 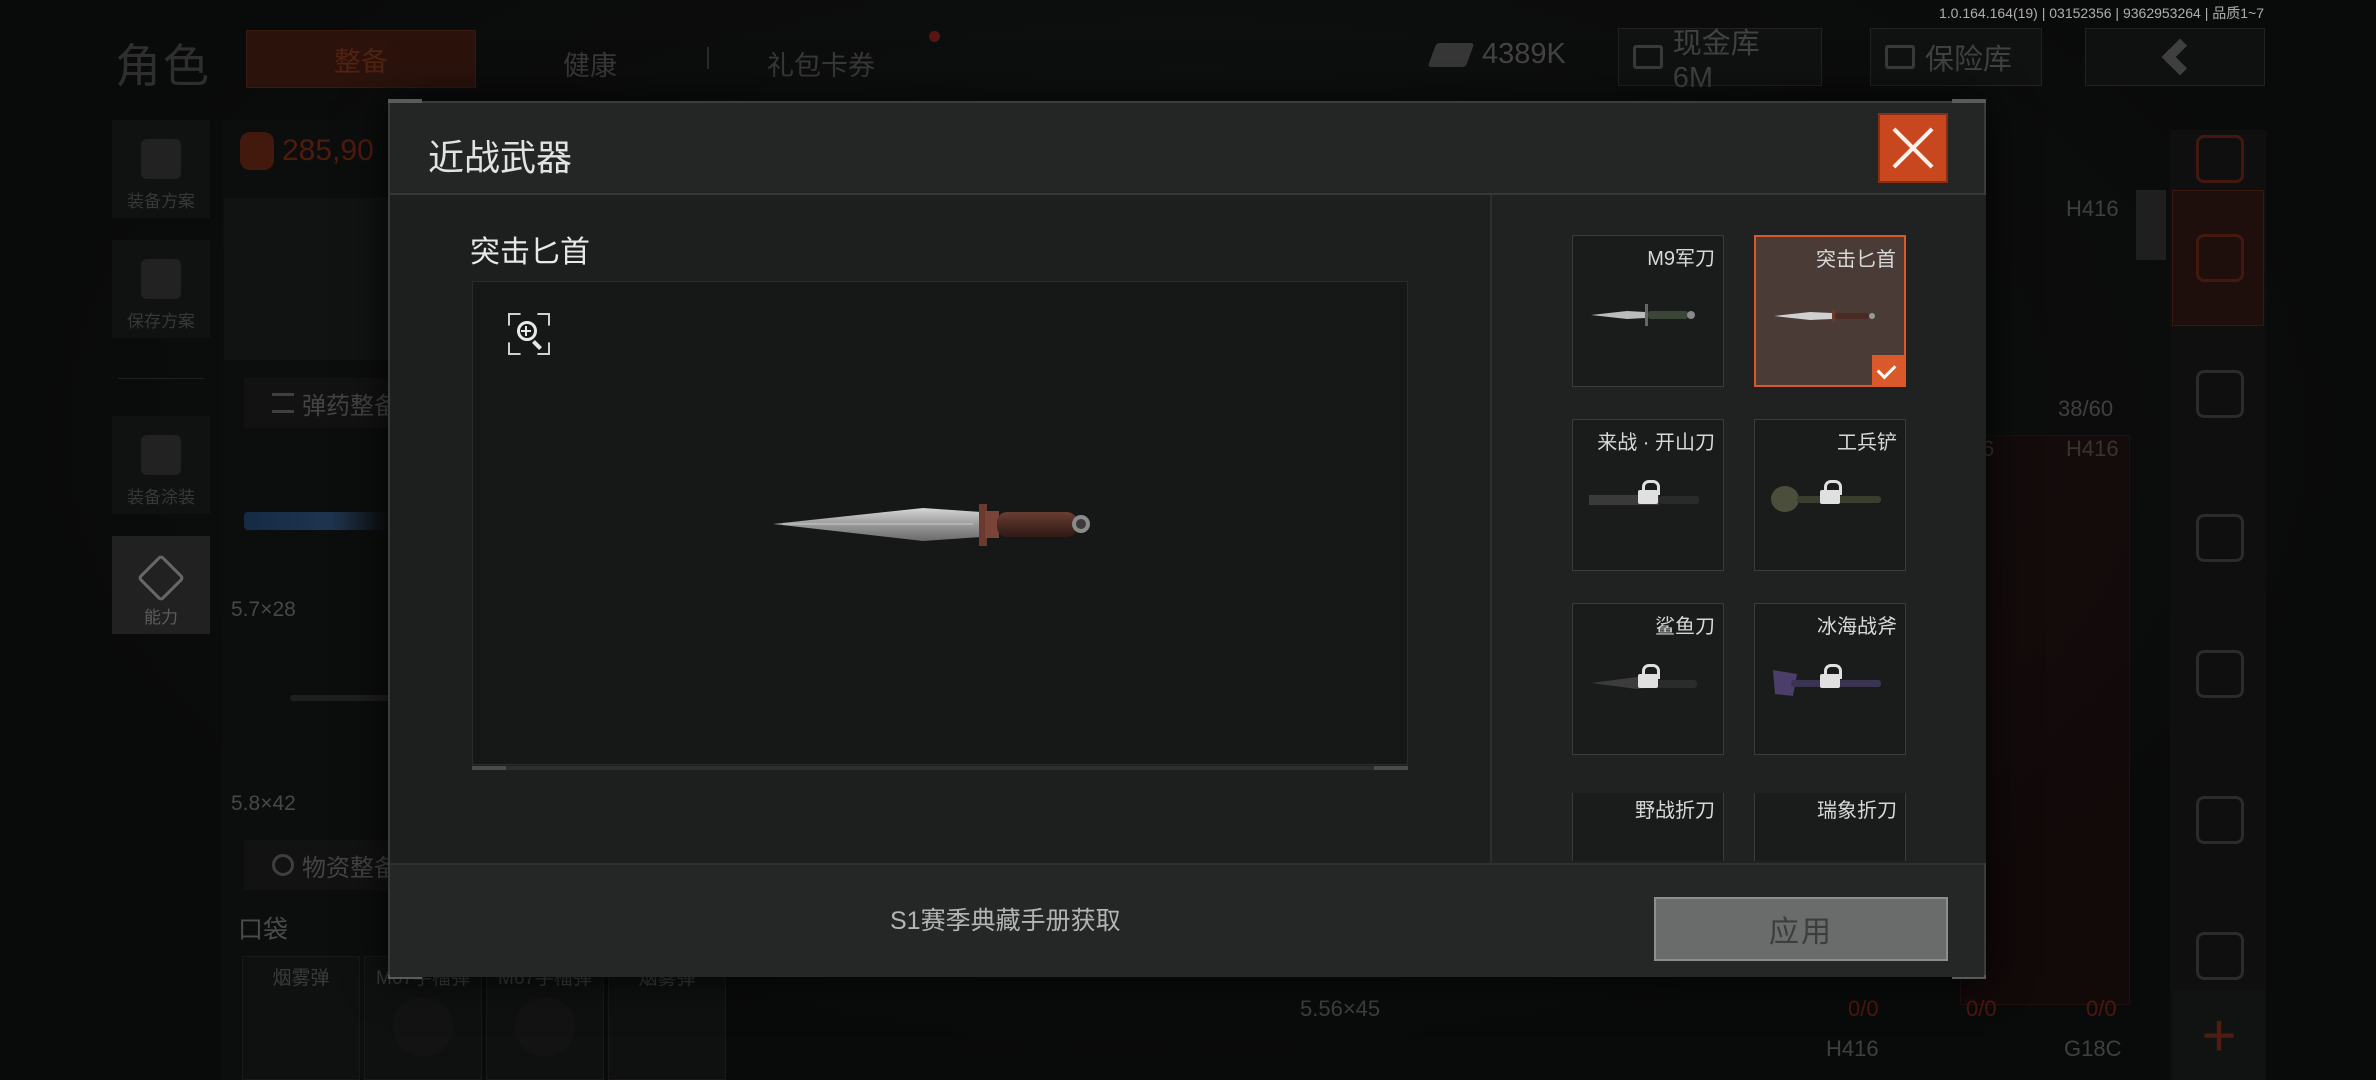 What do you see at coordinates (1005, 921) in the screenshot?
I see `acquisition-source: S1赛季典藏手册获取` at bounding box center [1005, 921].